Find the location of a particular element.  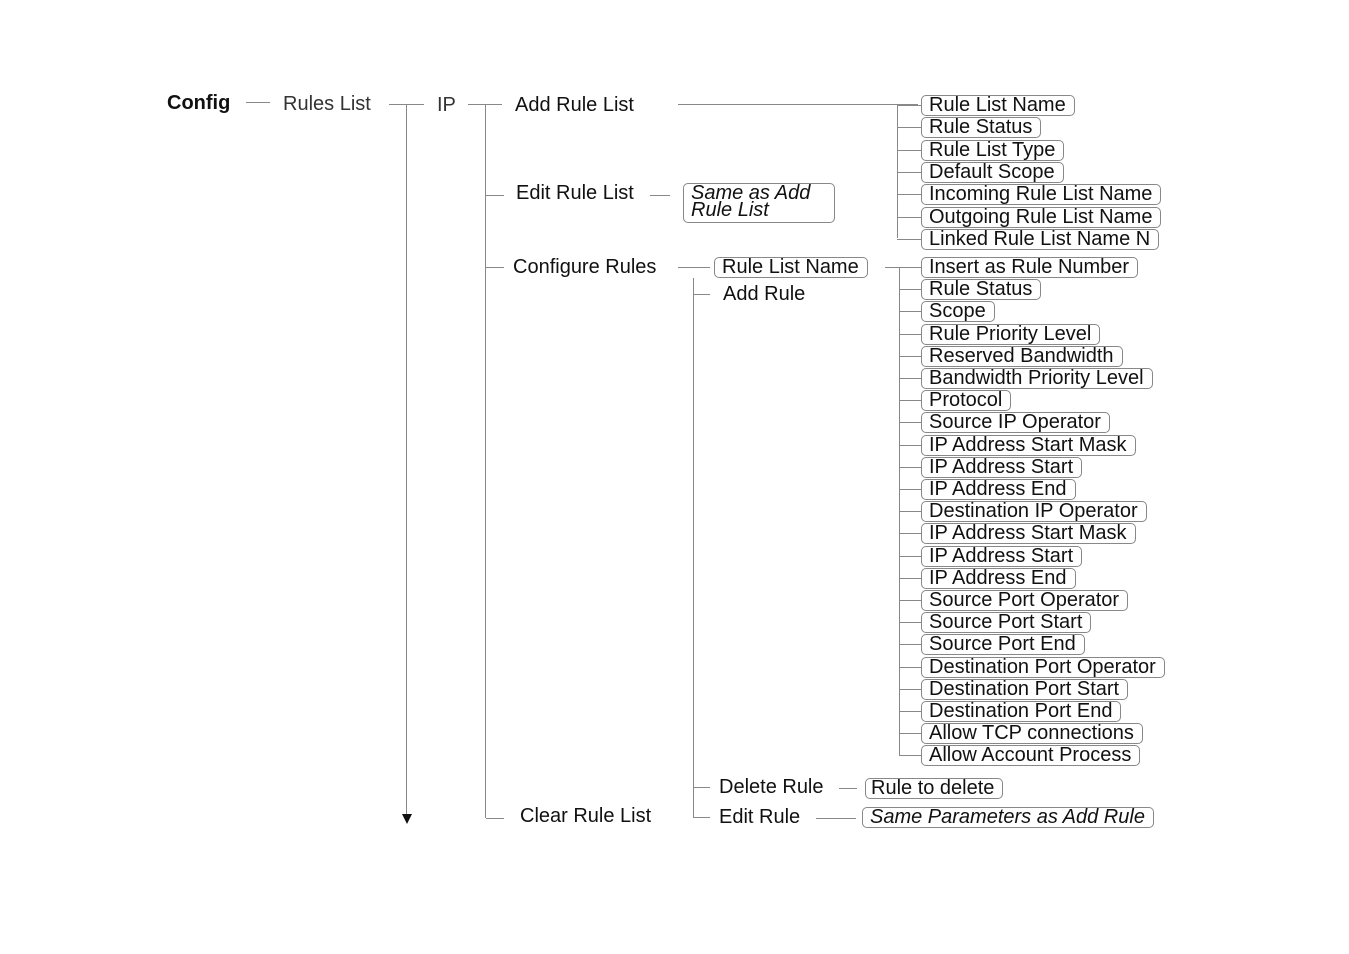

param-item: Bandwidth Priority Level is located at coordinates (1037, 378).